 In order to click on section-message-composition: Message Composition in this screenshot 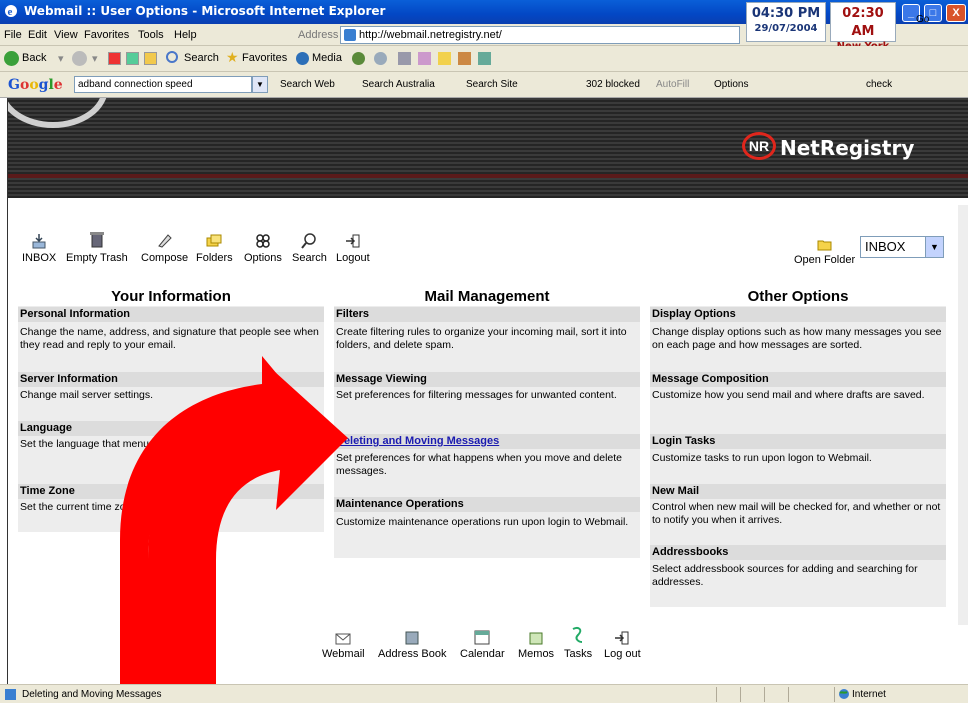, I will do `click(798, 379)`.